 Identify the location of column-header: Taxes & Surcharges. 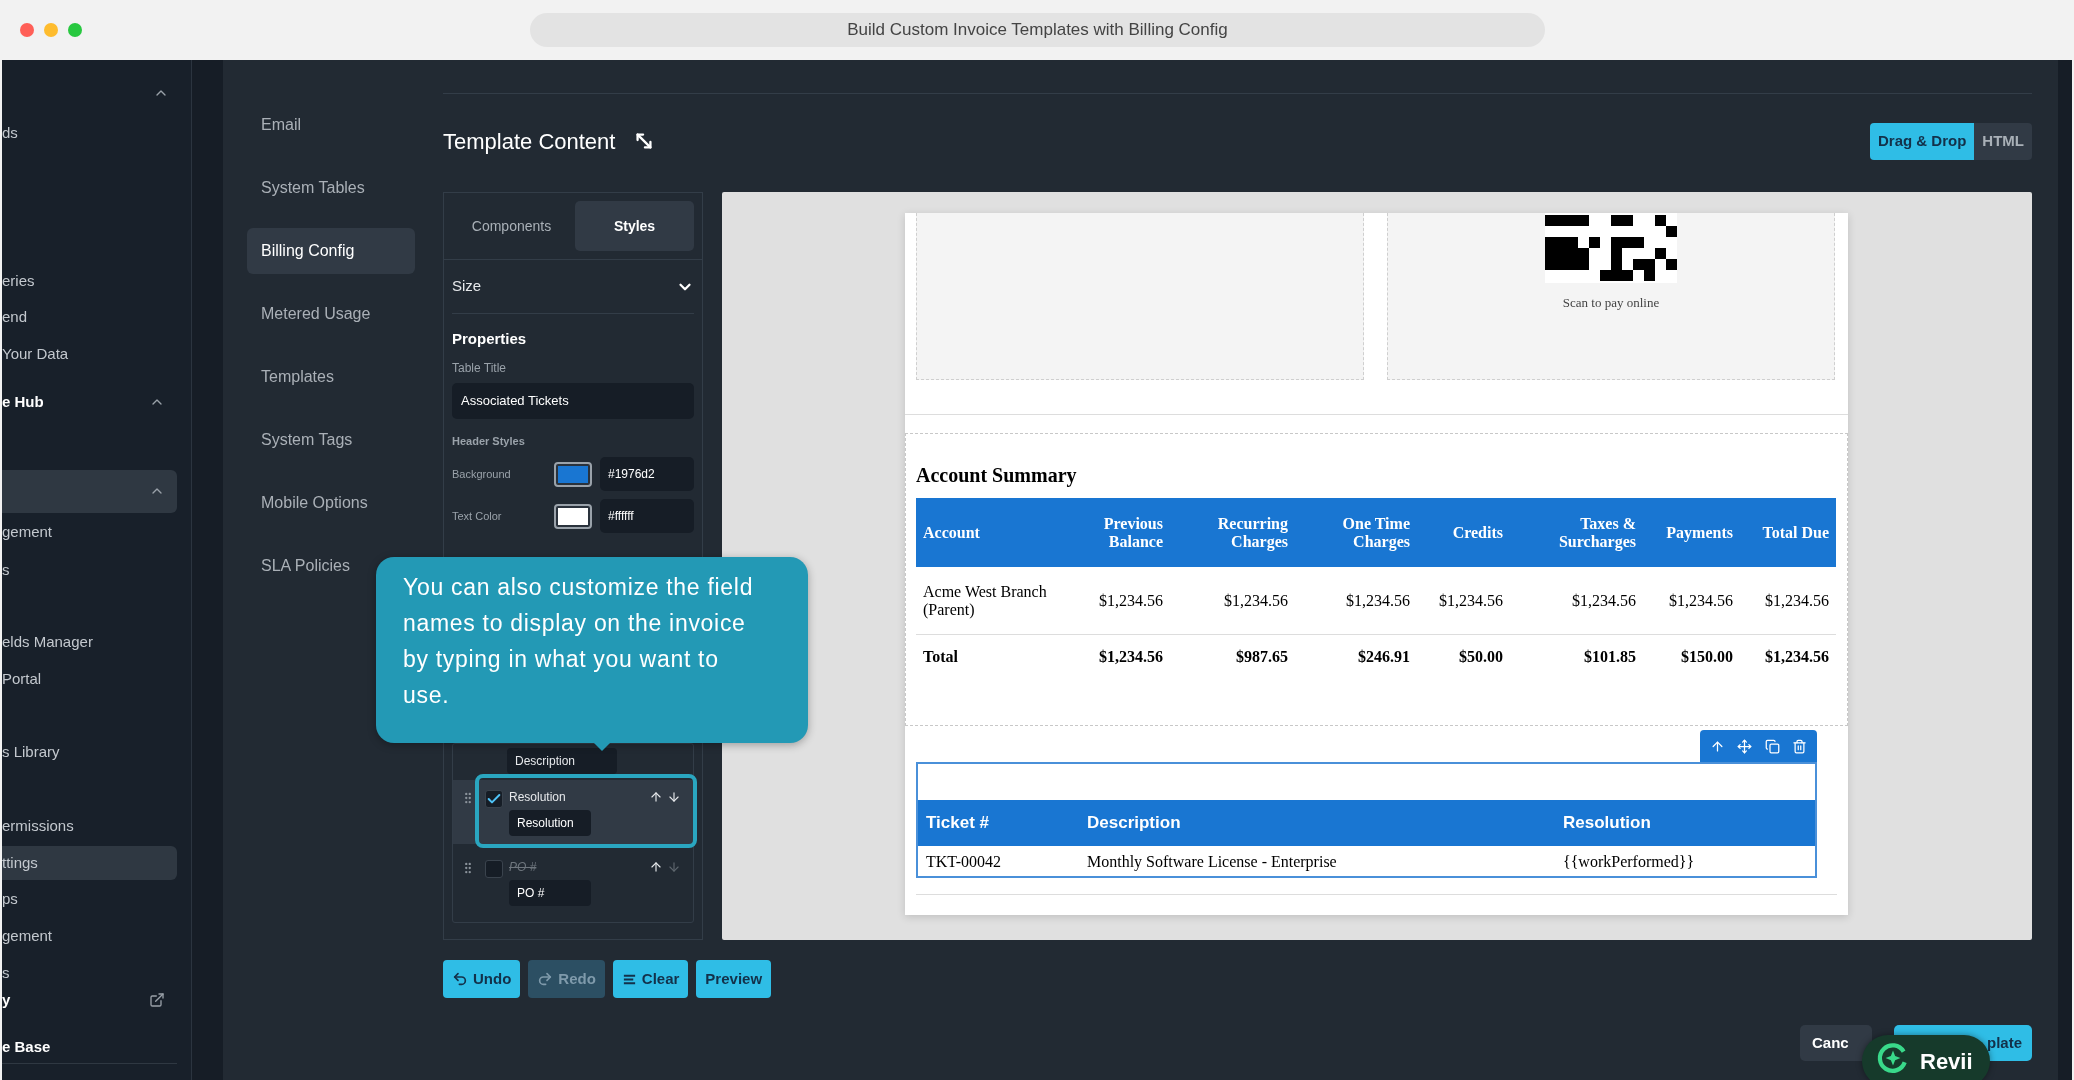
(1597, 532).